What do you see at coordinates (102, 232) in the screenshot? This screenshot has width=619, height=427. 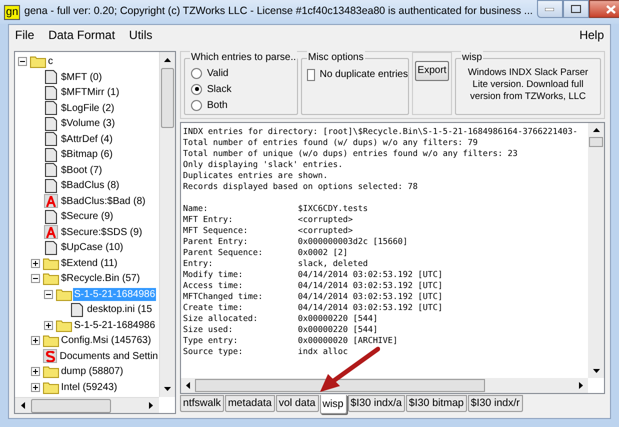 I see `tree-item: $Secure:$SDS (9)` at bounding box center [102, 232].